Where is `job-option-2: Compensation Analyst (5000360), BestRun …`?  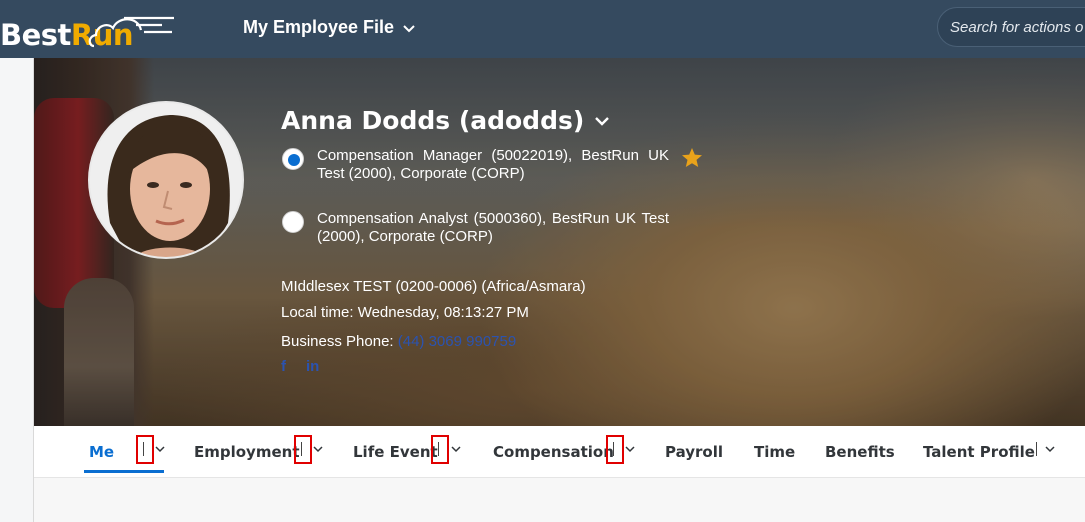
job-option-2: Compensation Analyst (5000360), BestRun … is located at coordinates (475, 228).